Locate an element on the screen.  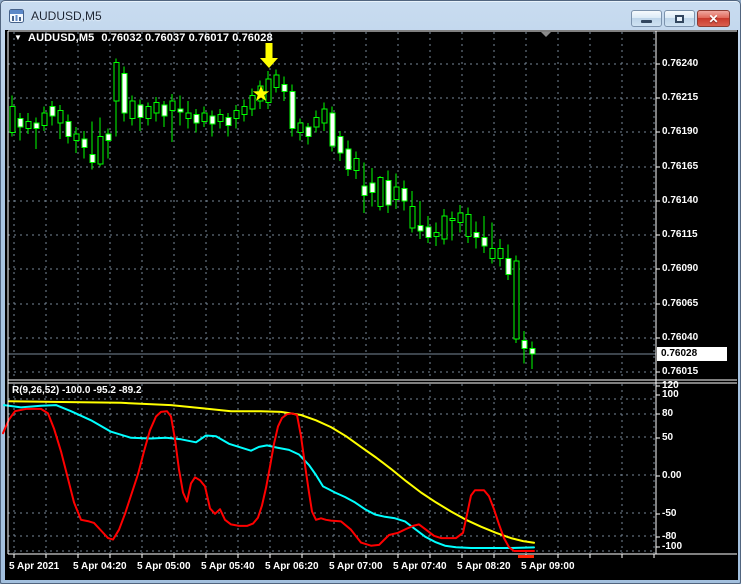
expander-icon: ▼ is located at coordinates (18, 37).